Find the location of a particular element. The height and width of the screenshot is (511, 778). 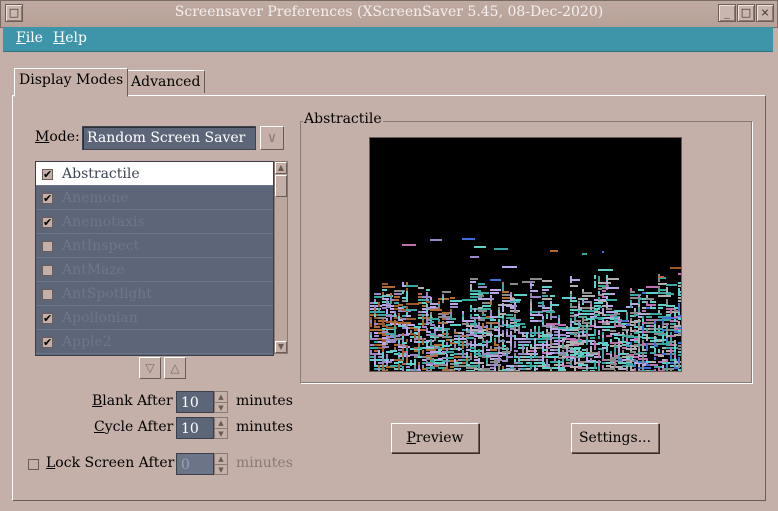

list-item: Apple2 is located at coordinates (154, 342).